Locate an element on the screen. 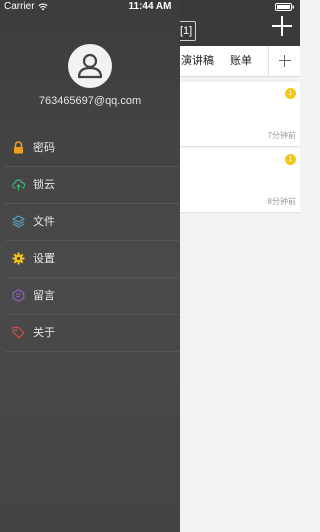 The width and height of the screenshot is (320, 532). lock-icon is located at coordinates (18, 147).